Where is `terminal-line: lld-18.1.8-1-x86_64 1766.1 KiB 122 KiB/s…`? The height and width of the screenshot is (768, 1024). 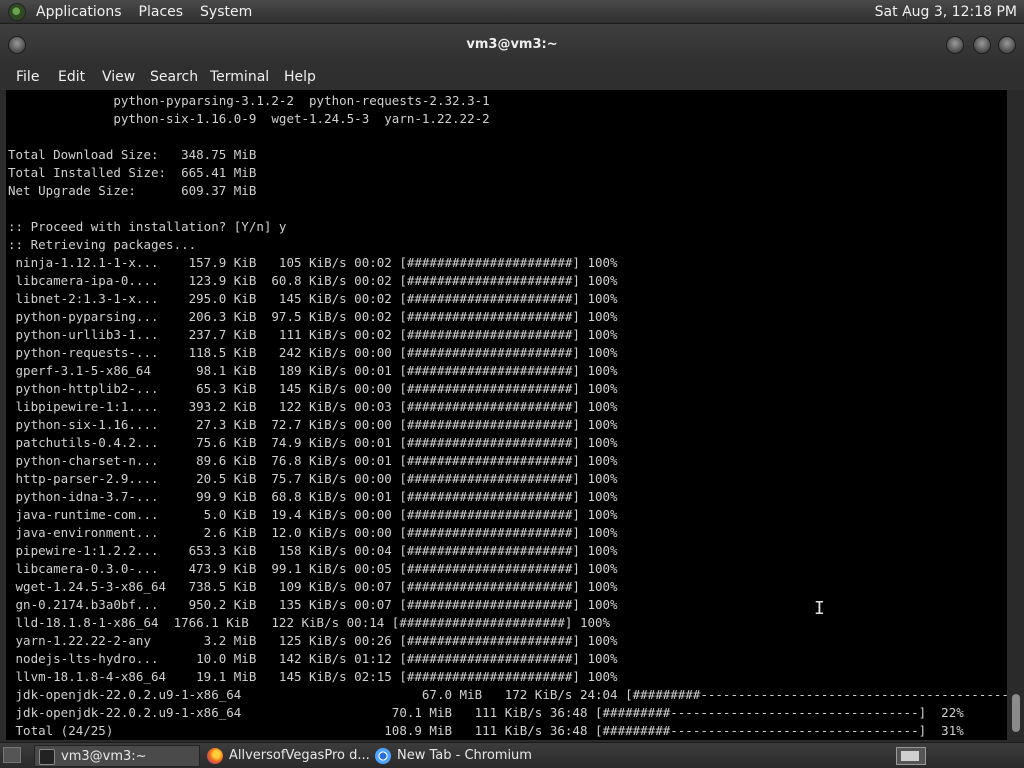
terminal-line: lld-18.1.8-1-x86_64 1766.1 KiB 122 KiB/s… is located at coordinates (309, 622).